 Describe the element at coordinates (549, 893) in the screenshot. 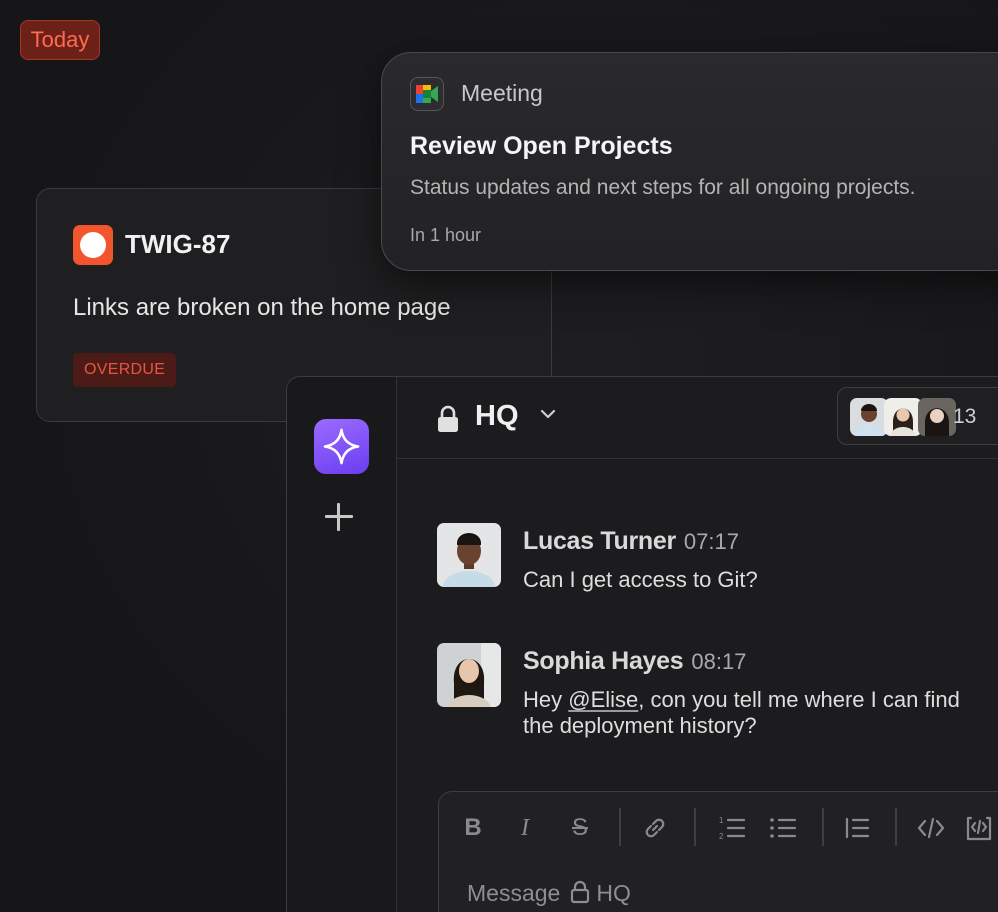

I see `message-input-placeholder: Message HQ` at that location.